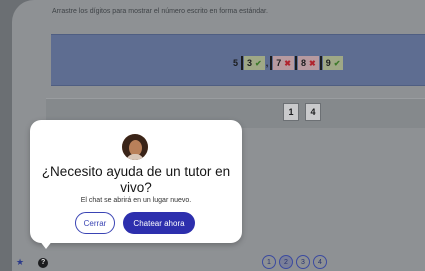 This screenshot has width=425, height=271. I want to click on slot-digit: 8, so click(303, 63).